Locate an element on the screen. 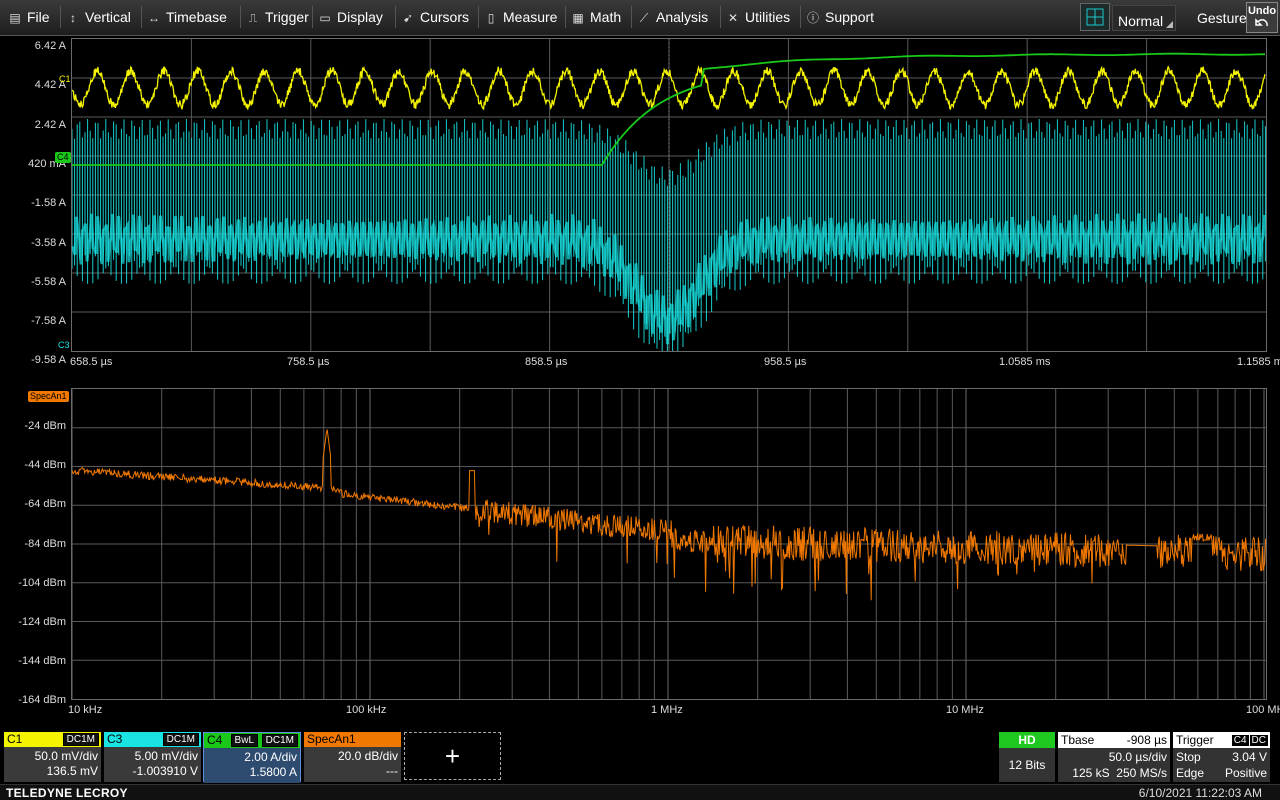  trigger-mode-select: Normal is located at coordinates (1144, 18).